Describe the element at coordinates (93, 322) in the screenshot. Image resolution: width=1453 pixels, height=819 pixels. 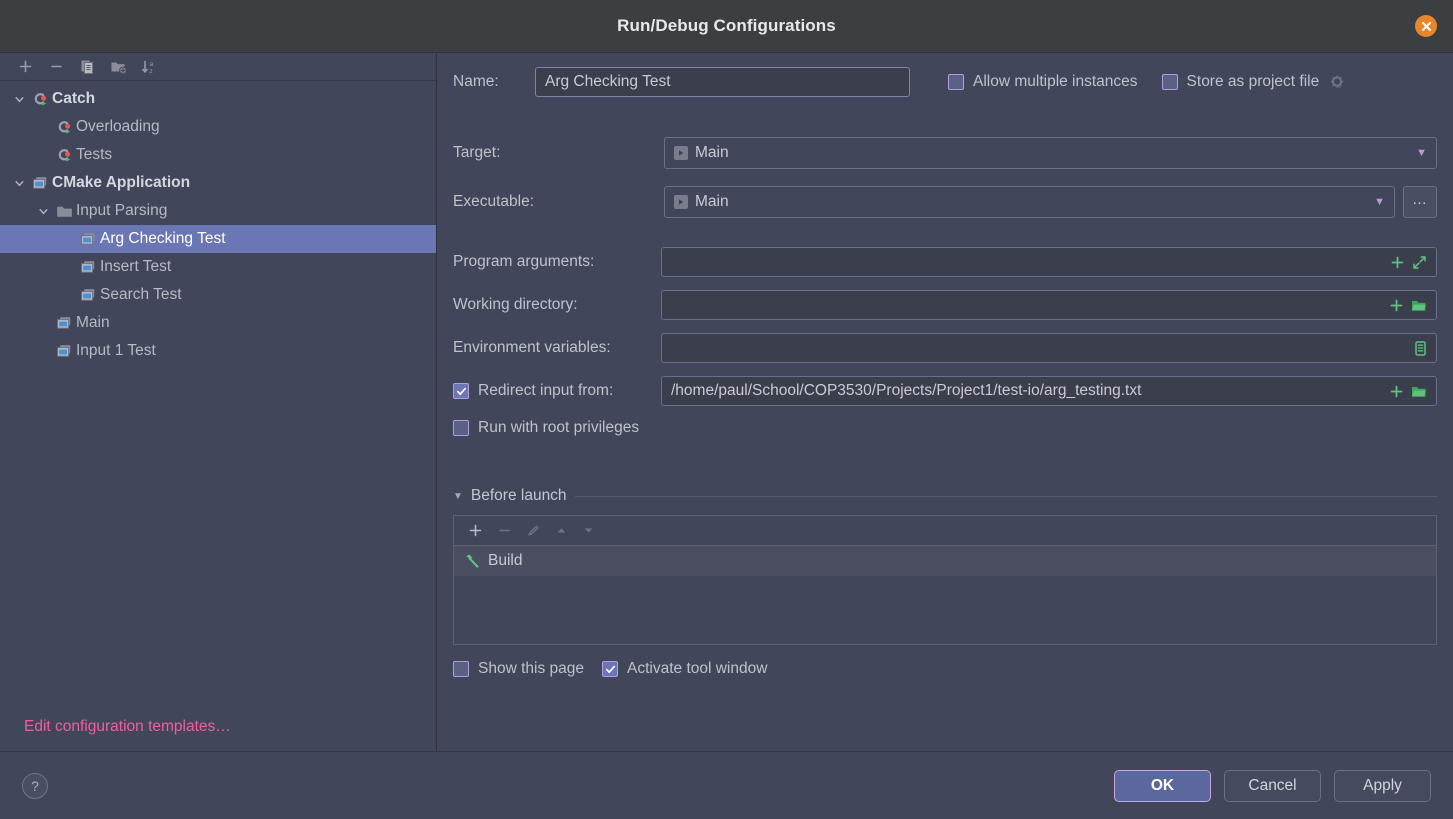
I see `tree-item-label: Main` at that location.